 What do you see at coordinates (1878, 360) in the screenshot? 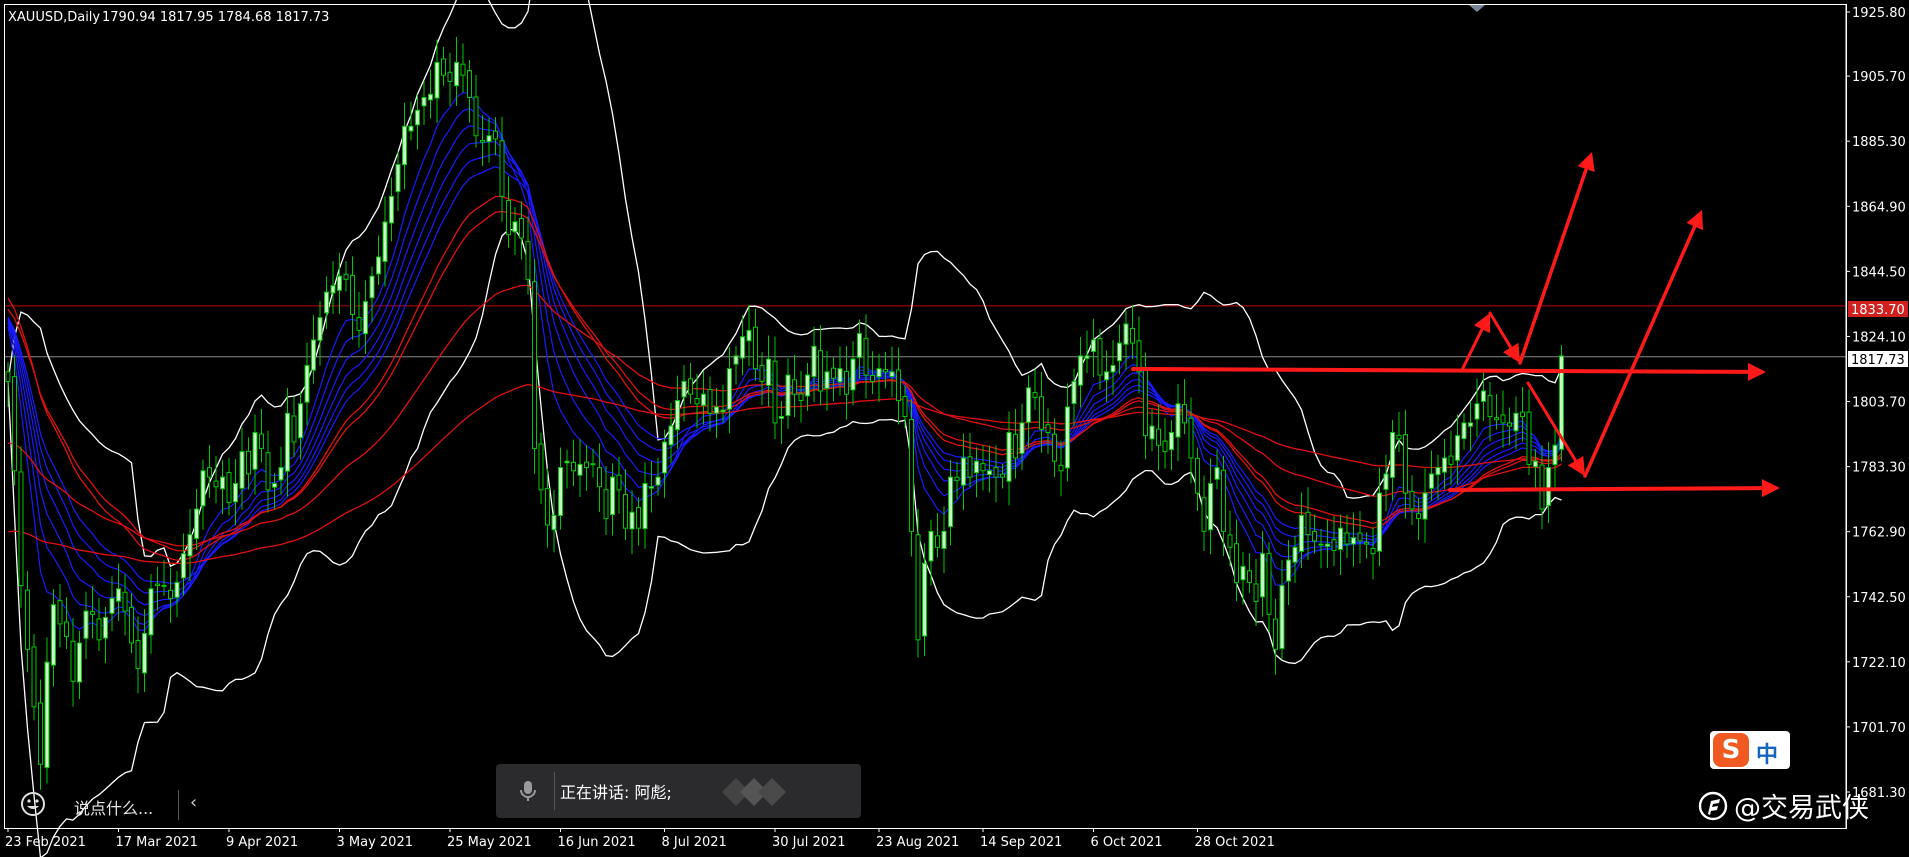
I see `last-price-label: 1817.73` at bounding box center [1878, 360].